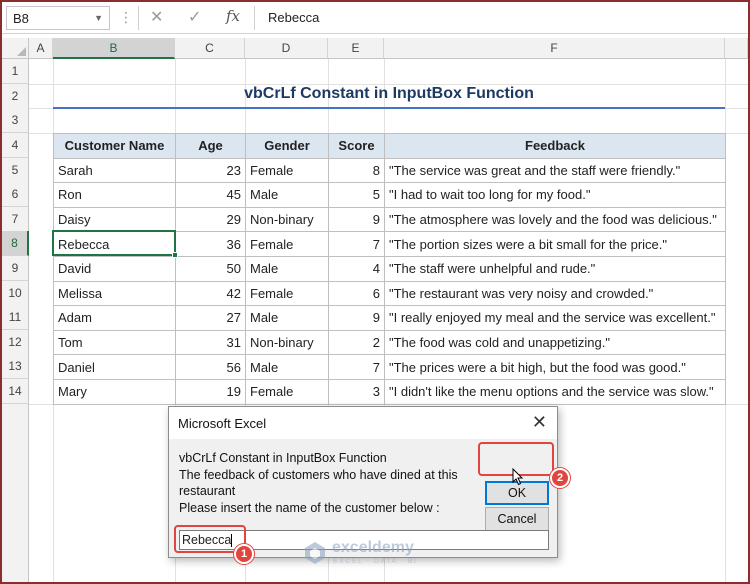  I want to click on select-all-corner, so click(15, 48).